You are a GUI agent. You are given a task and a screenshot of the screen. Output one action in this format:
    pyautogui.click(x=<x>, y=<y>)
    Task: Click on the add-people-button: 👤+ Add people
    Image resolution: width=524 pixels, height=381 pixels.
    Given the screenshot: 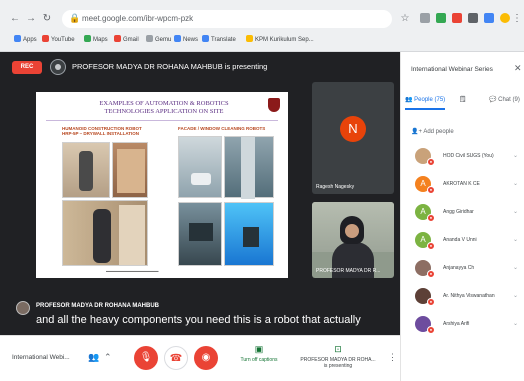 What is the action you would take?
    pyautogui.click(x=432, y=131)
    